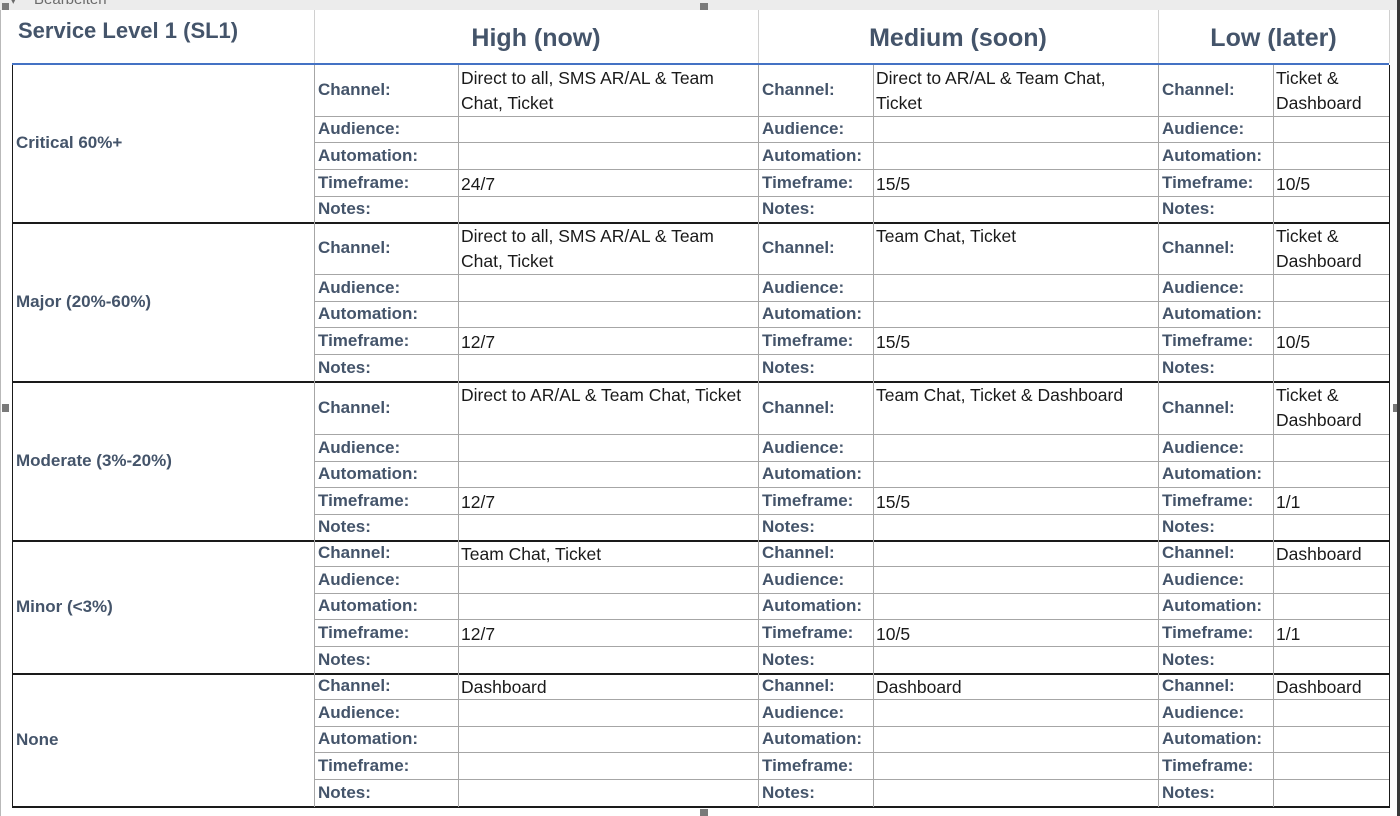 The width and height of the screenshot is (1400, 816). What do you see at coordinates (701, 807) in the screenshot?
I see `group-divider` at bounding box center [701, 807].